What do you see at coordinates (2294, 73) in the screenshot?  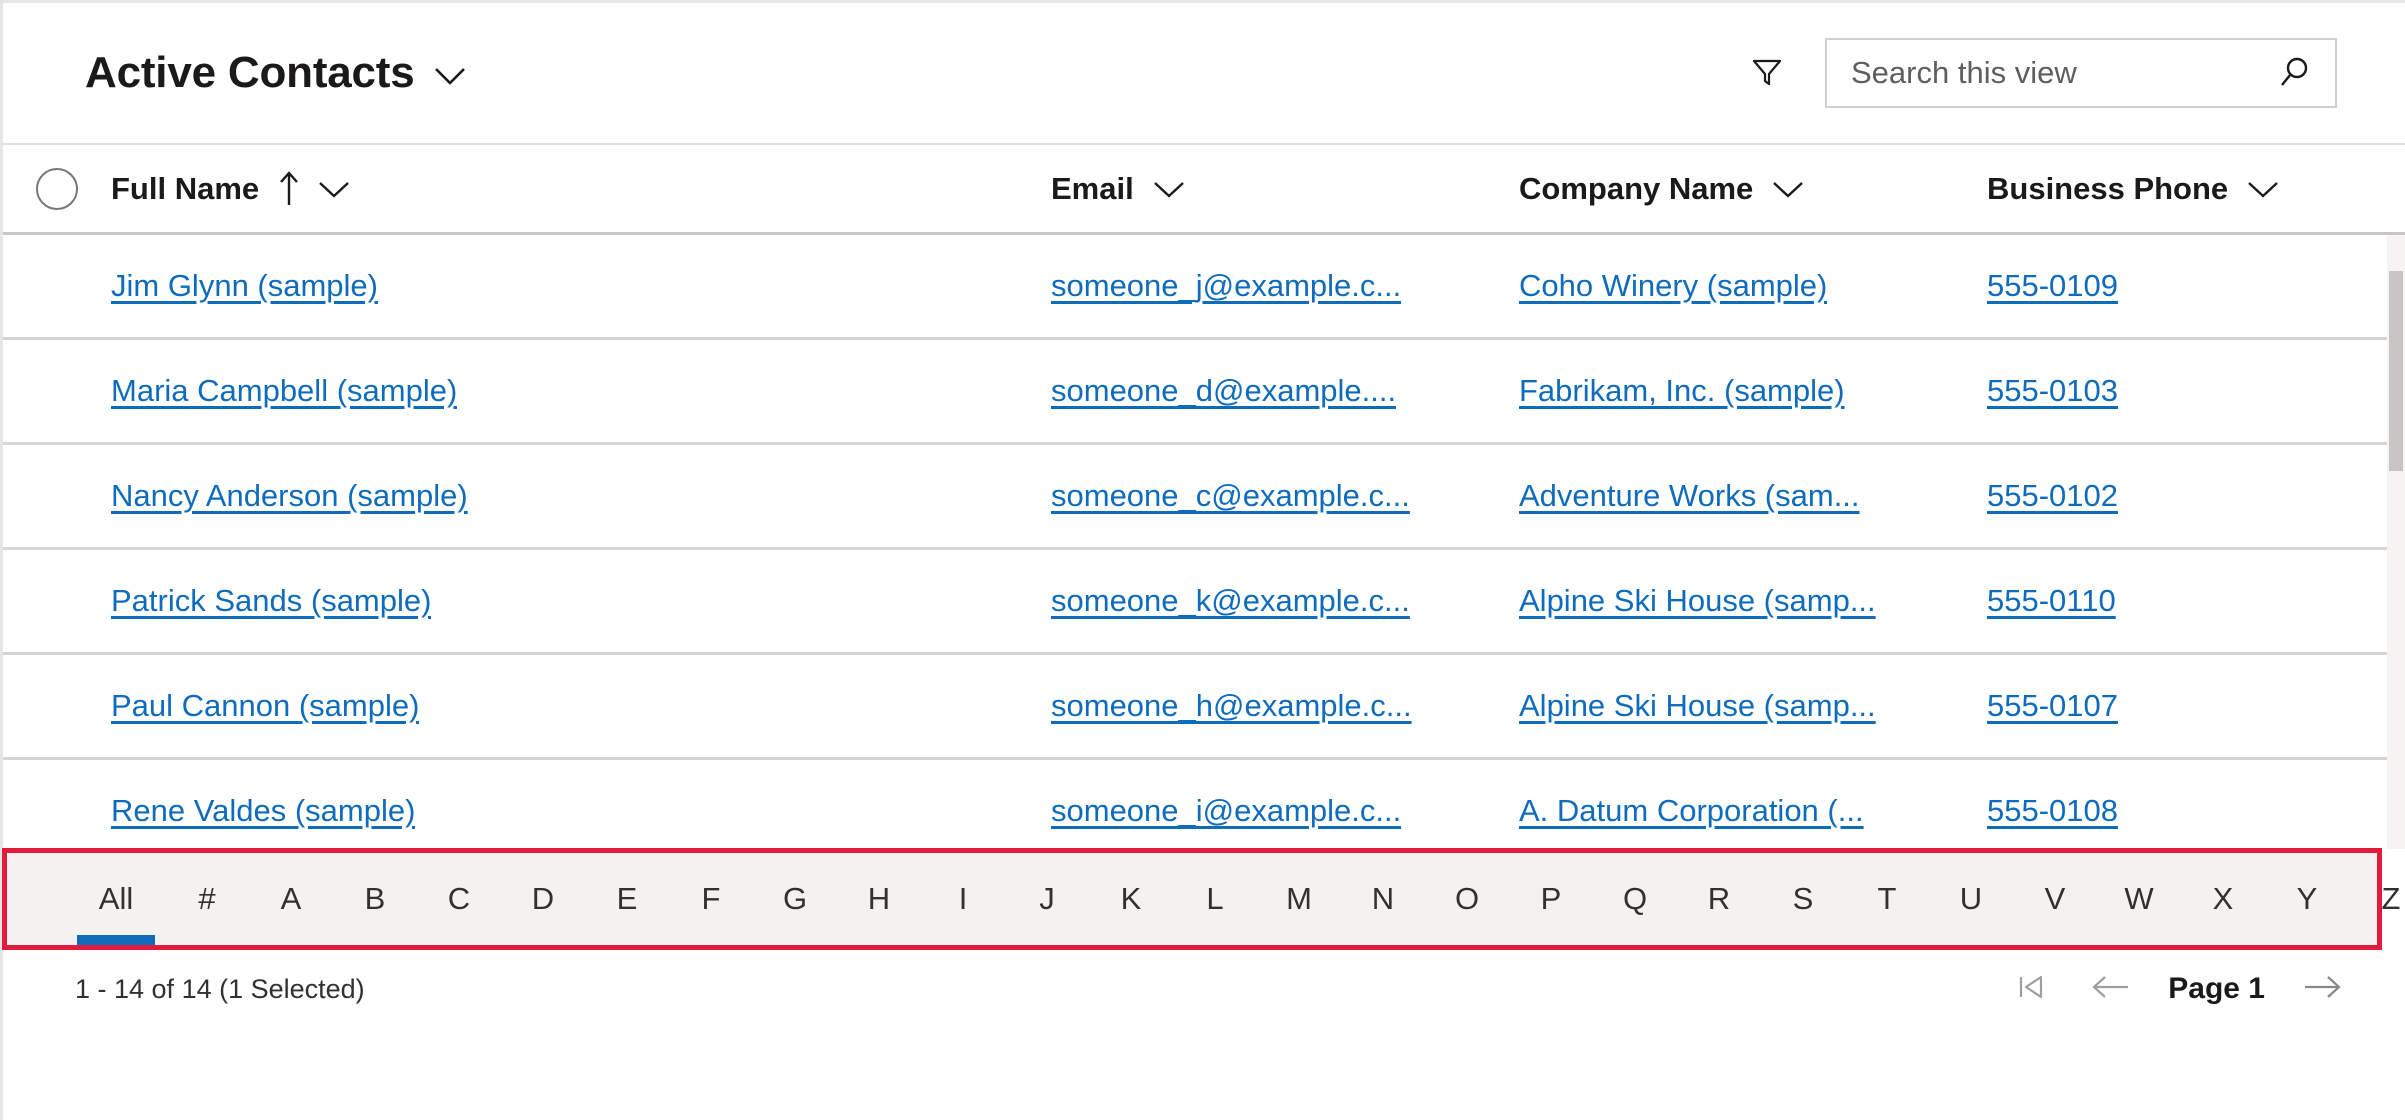 I see `search-magnifier-icon` at bounding box center [2294, 73].